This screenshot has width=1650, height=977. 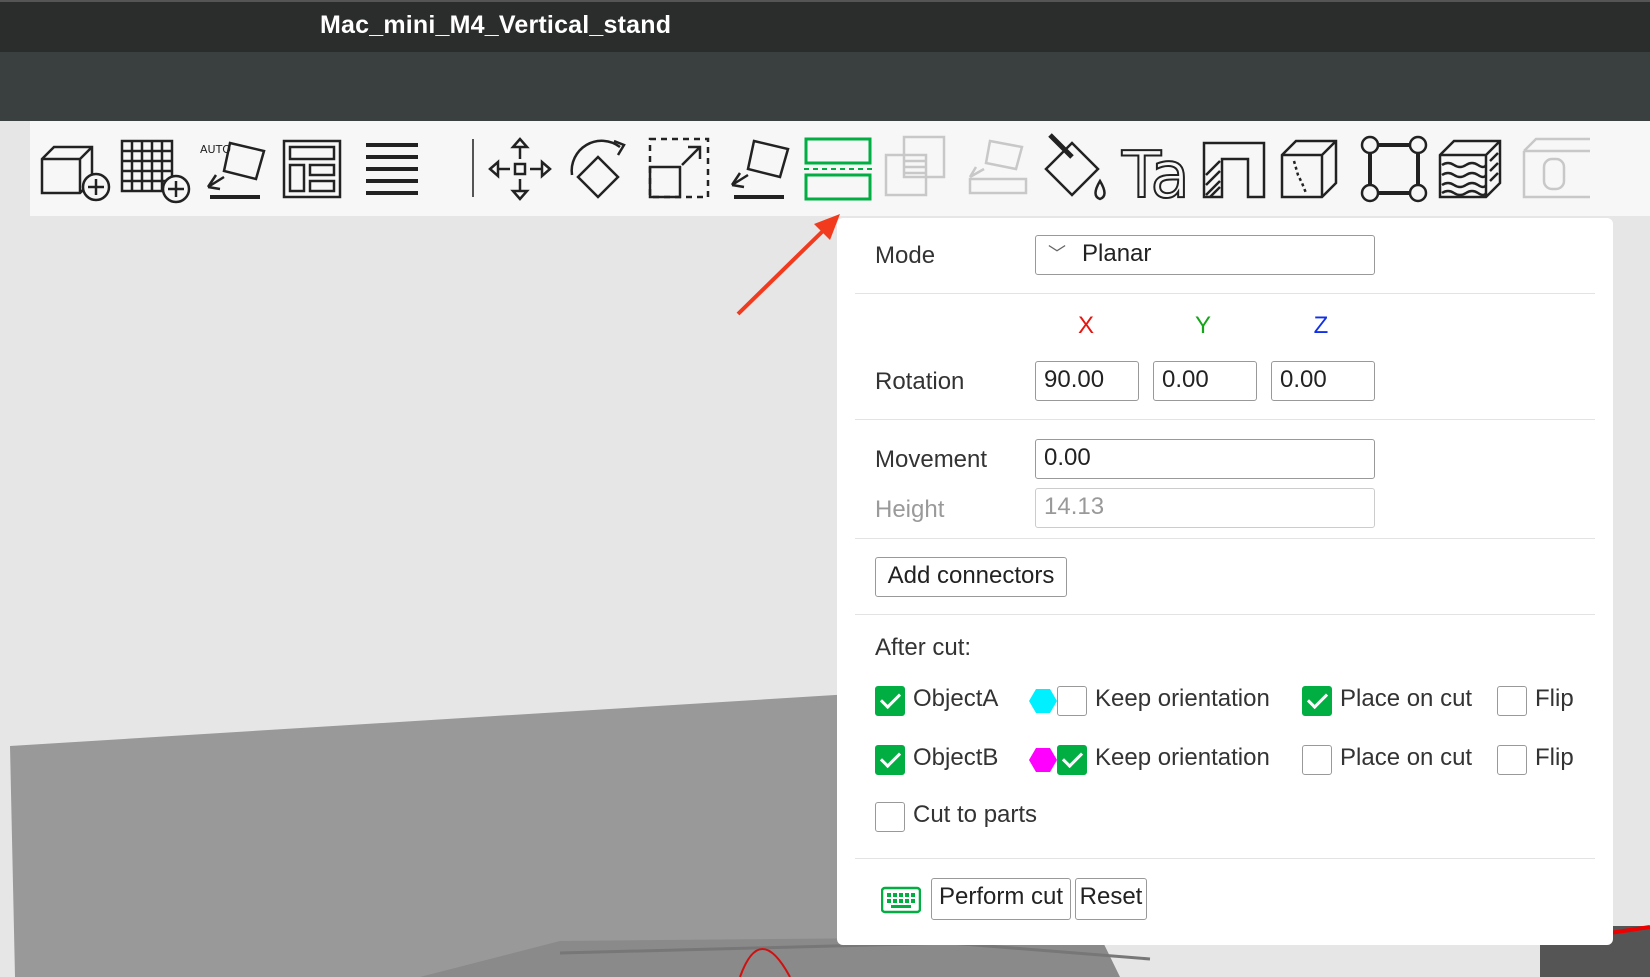 What do you see at coordinates (971, 577) in the screenshot?
I see `add-connectors-button: Add connectors` at bounding box center [971, 577].